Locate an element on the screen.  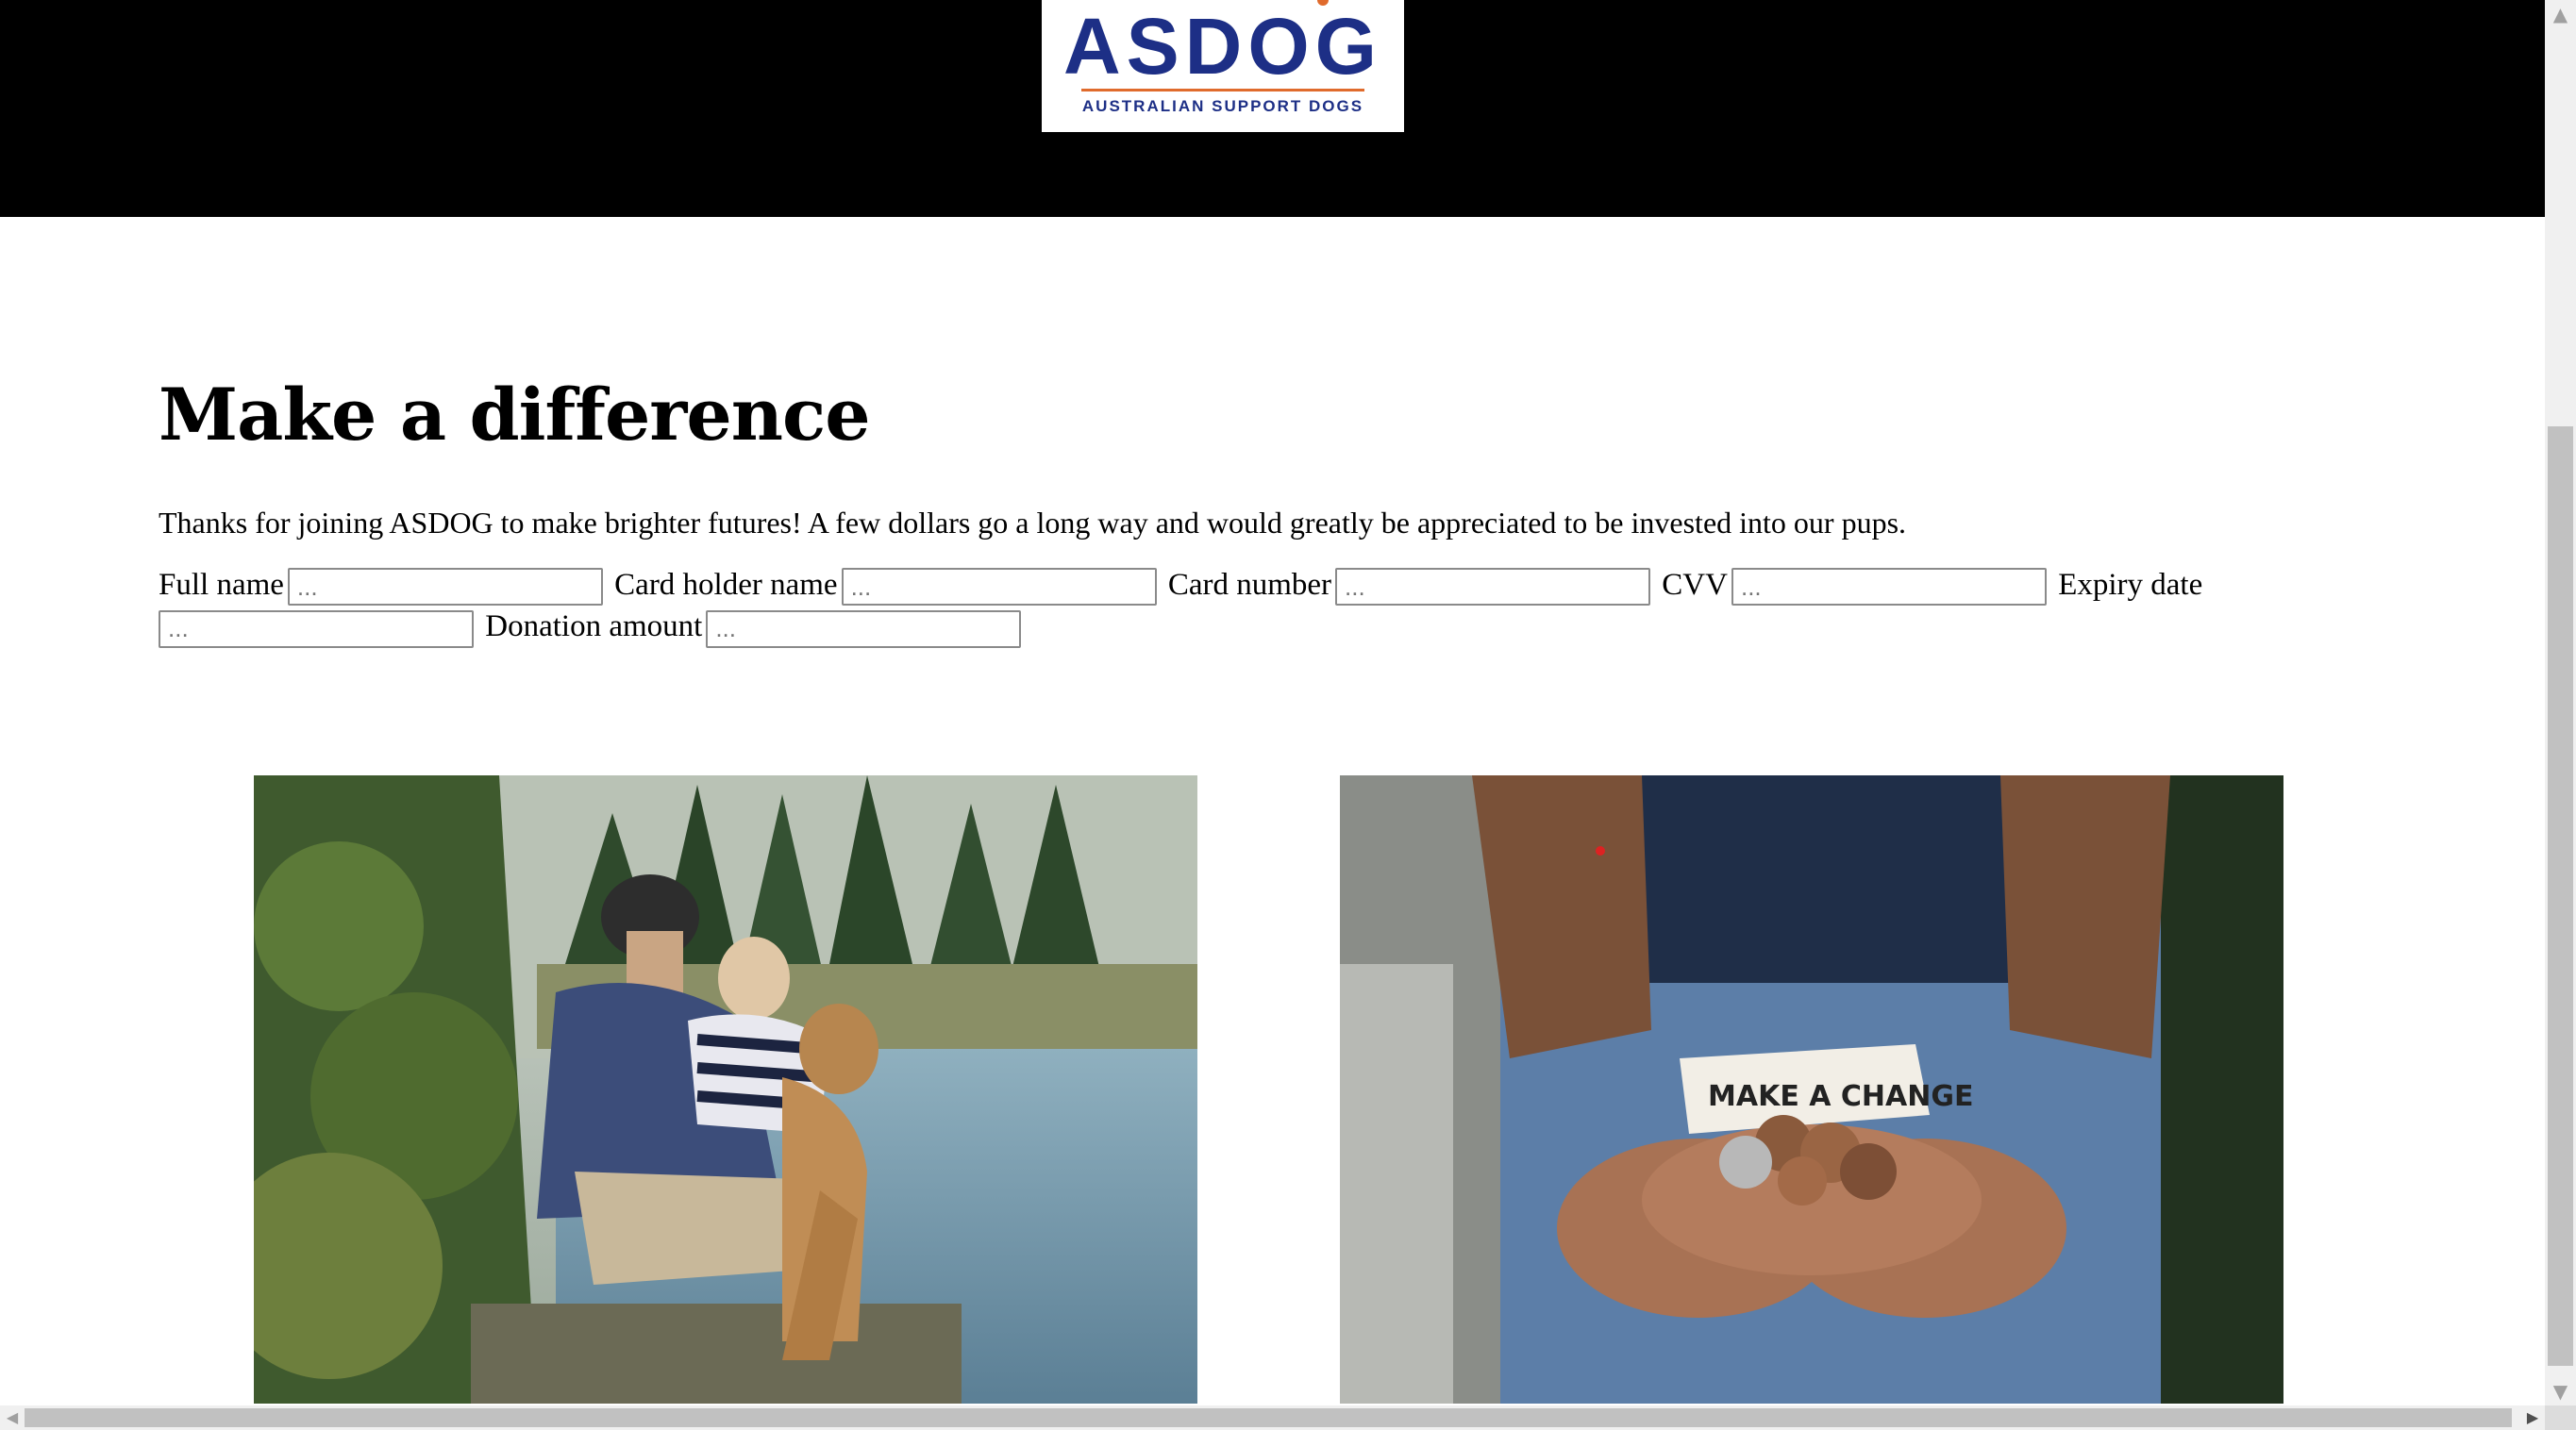
expiry-date-label: Expiry date is located at coordinates (2130, 585).